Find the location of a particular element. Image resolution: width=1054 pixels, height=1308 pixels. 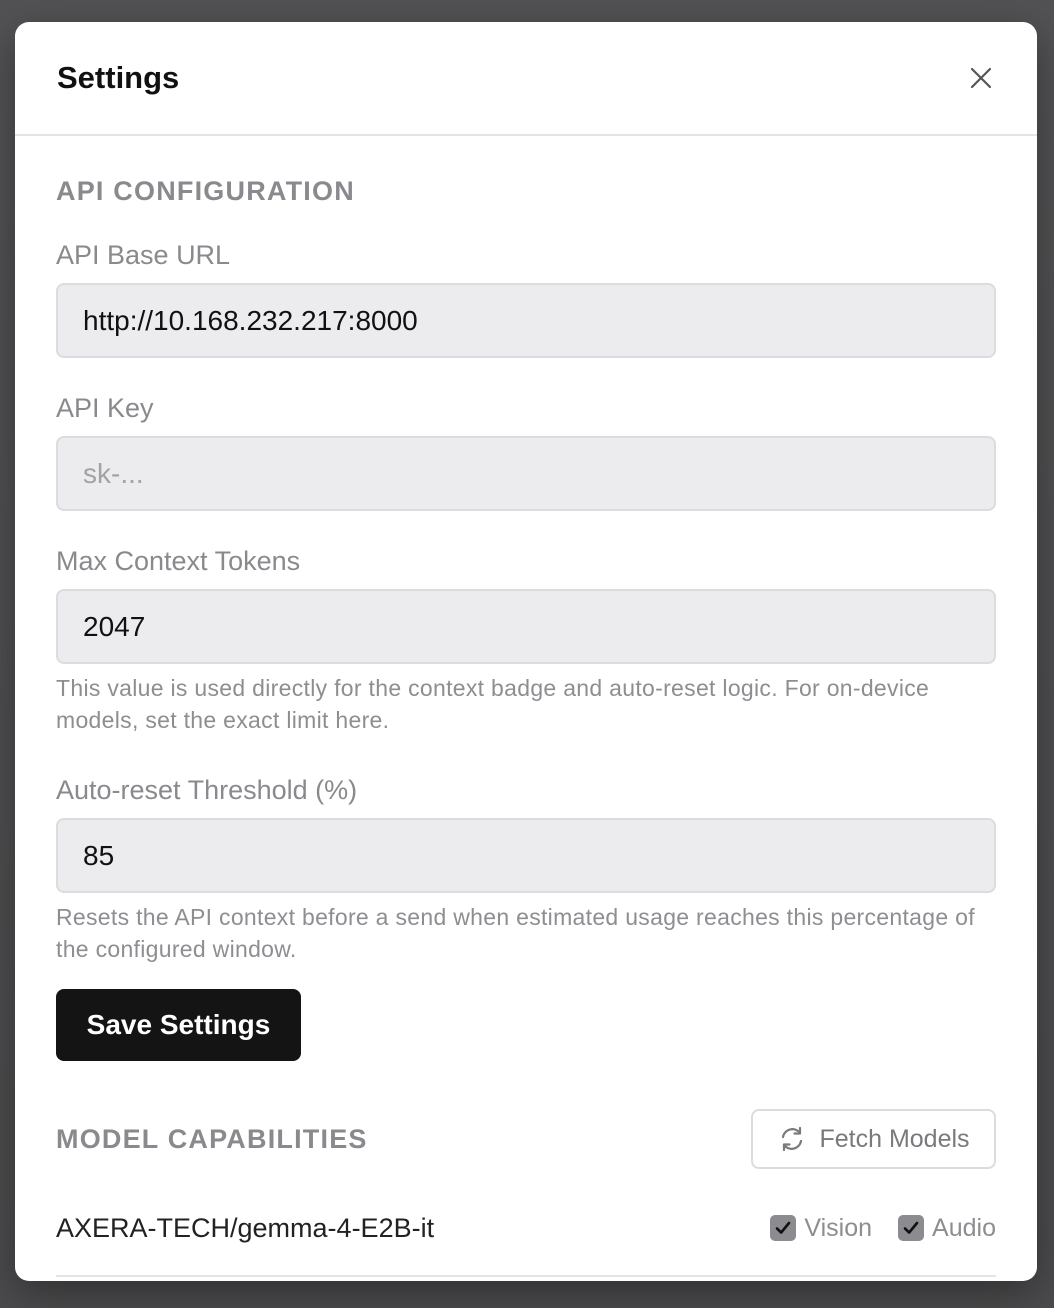

close-icon is located at coordinates (981, 78).